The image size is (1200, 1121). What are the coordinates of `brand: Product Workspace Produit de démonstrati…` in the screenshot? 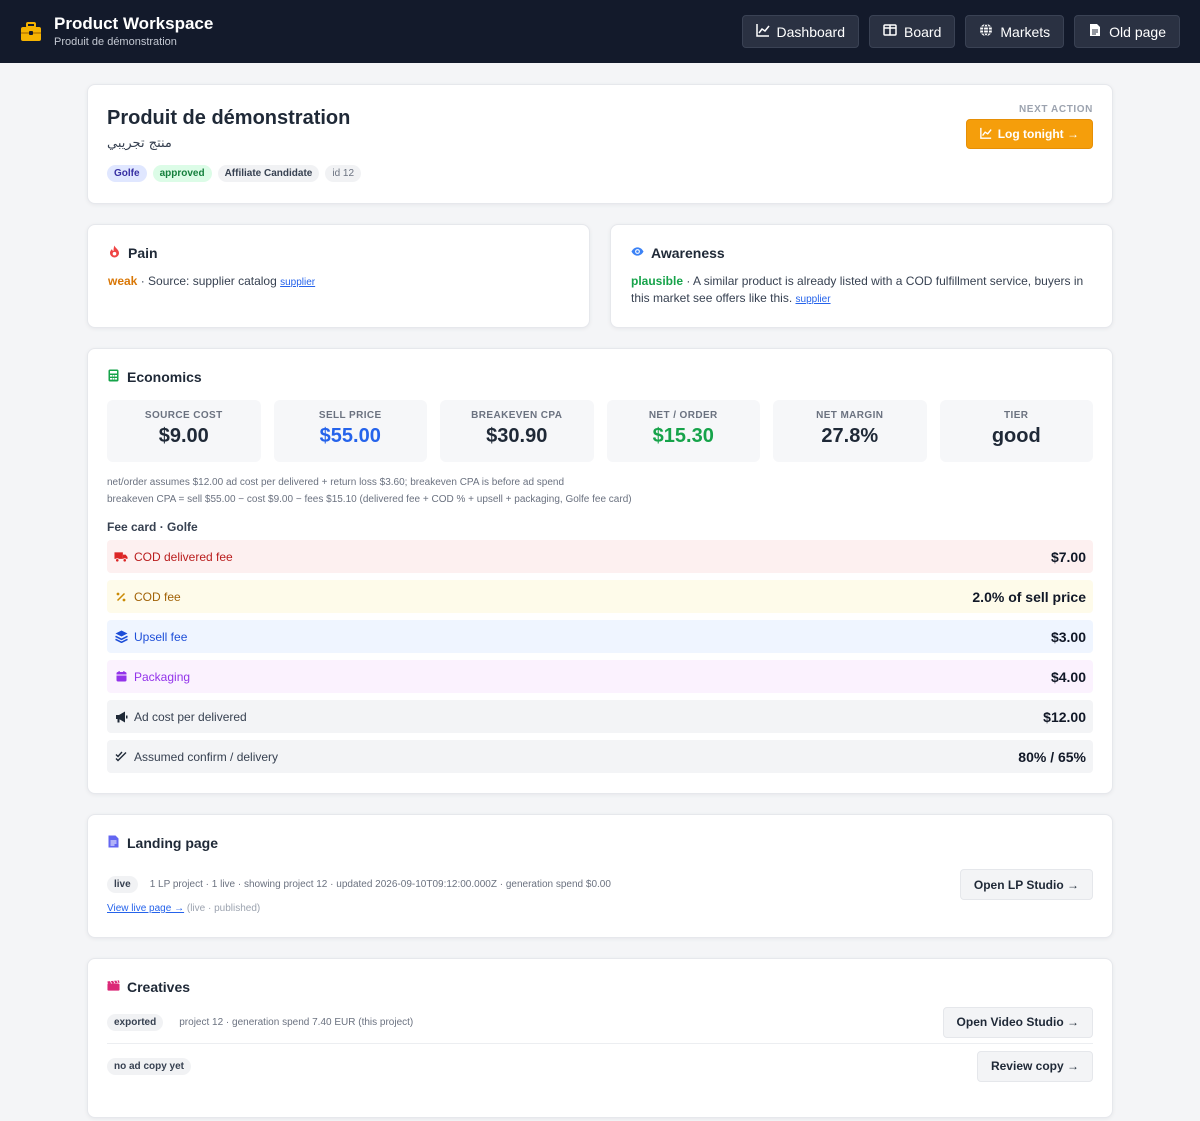 It's located at (116, 31).